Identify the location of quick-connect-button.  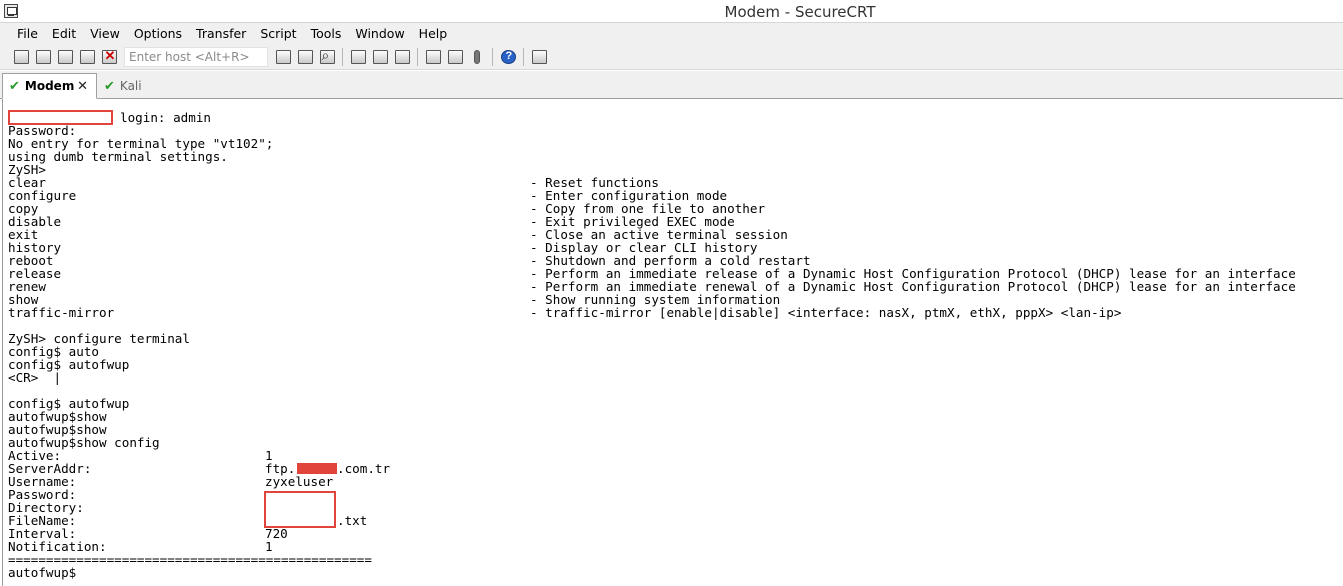
(43, 57).